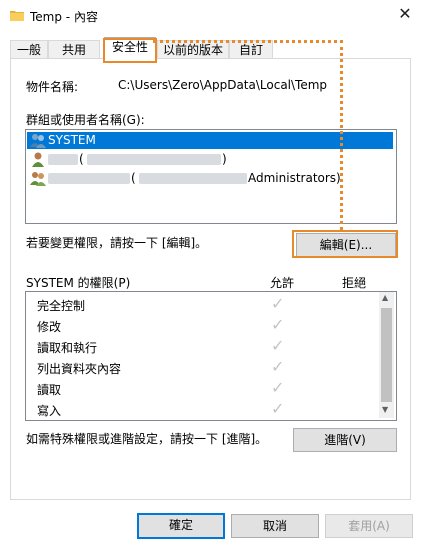 The width and height of the screenshot is (421, 548). What do you see at coordinates (385, 297) in the screenshot?
I see `scroll-up-icon: ▲` at bounding box center [385, 297].